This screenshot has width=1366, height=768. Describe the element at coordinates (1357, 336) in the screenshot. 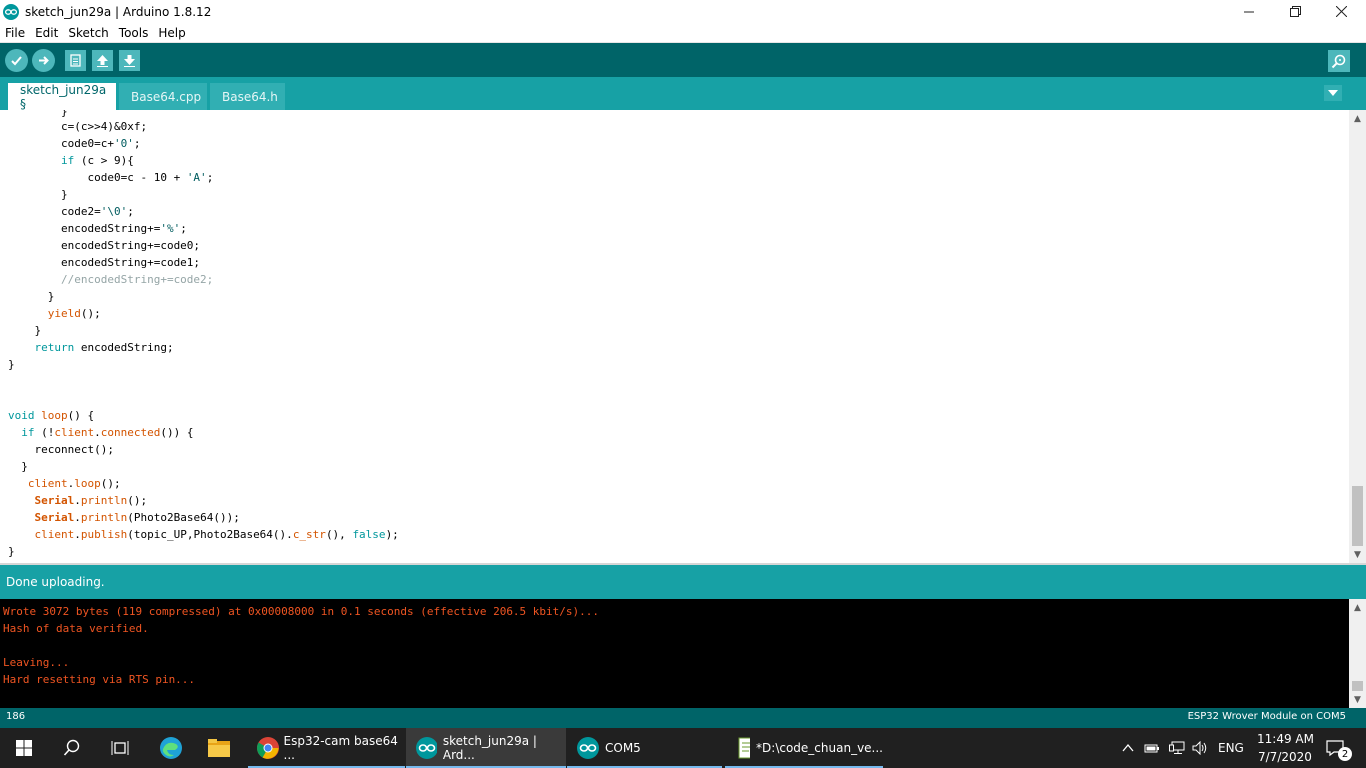

I see `editor-scrollbar: ▲ ▼` at that location.